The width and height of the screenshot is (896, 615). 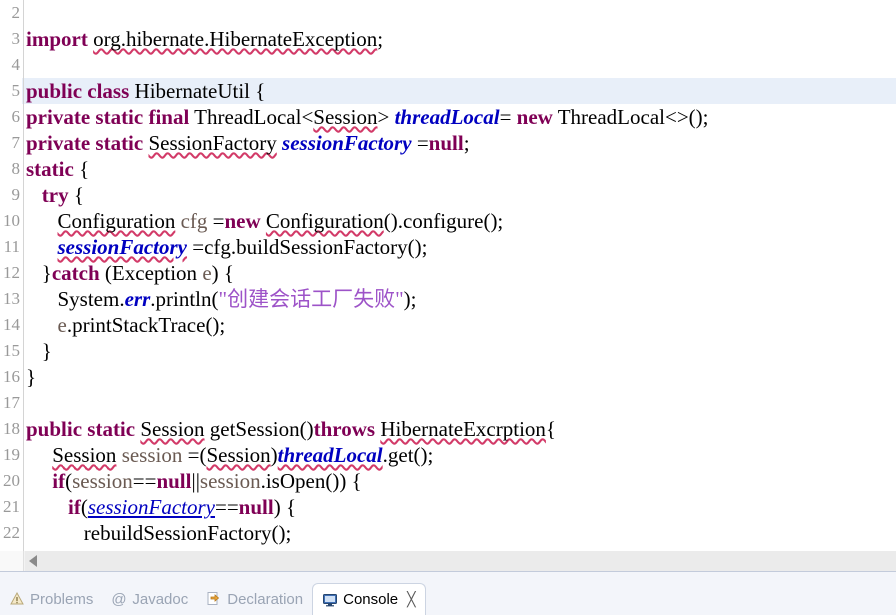 I want to click on code-line: 9 try {, so click(x=448, y=195).